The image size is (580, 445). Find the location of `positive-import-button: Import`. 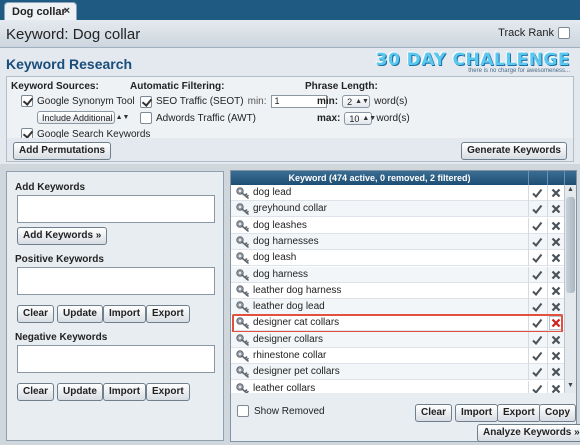

positive-import-button: Import is located at coordinates (125, 314).